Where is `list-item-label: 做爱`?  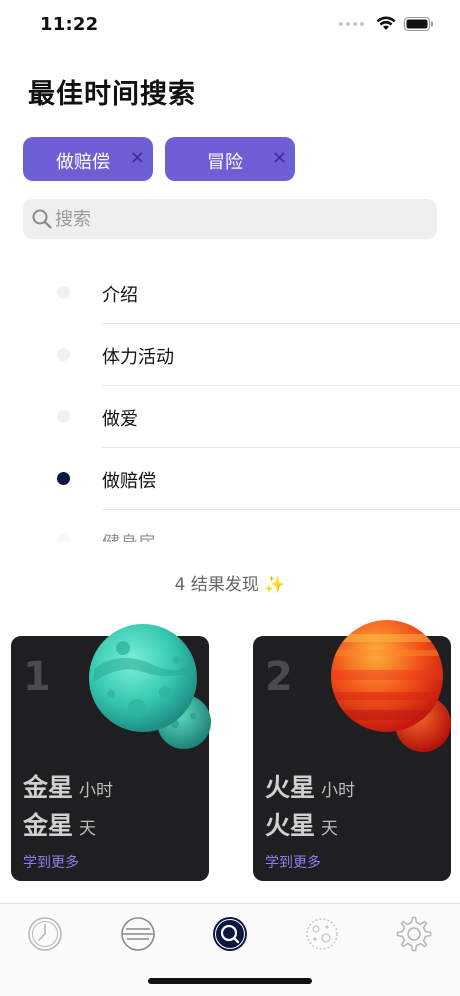
list-item-label: 做爱 is located at coordinates (120, 419).